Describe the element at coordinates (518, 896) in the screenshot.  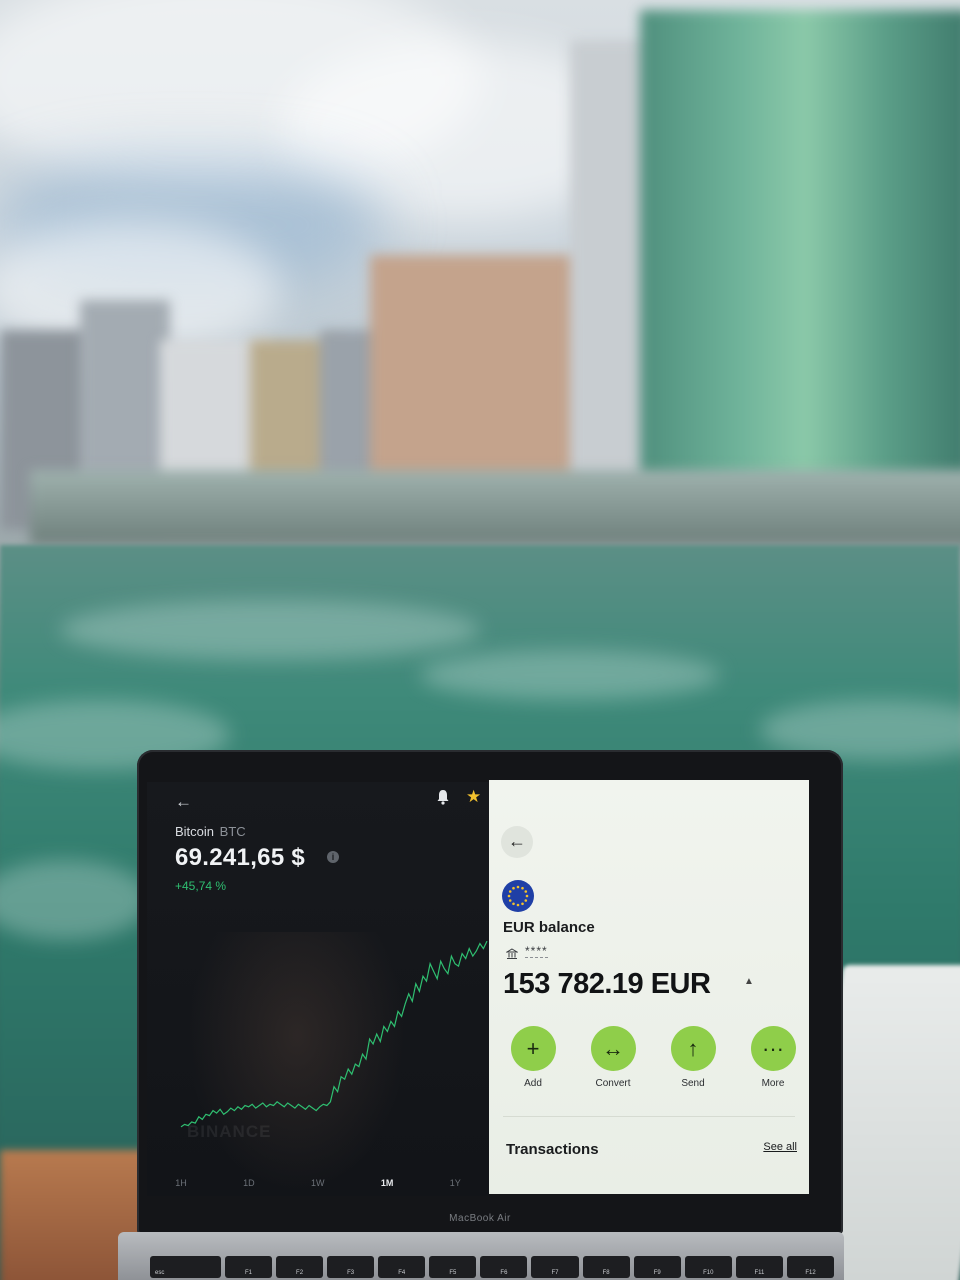
I see `eu-flag-icon` at that location.